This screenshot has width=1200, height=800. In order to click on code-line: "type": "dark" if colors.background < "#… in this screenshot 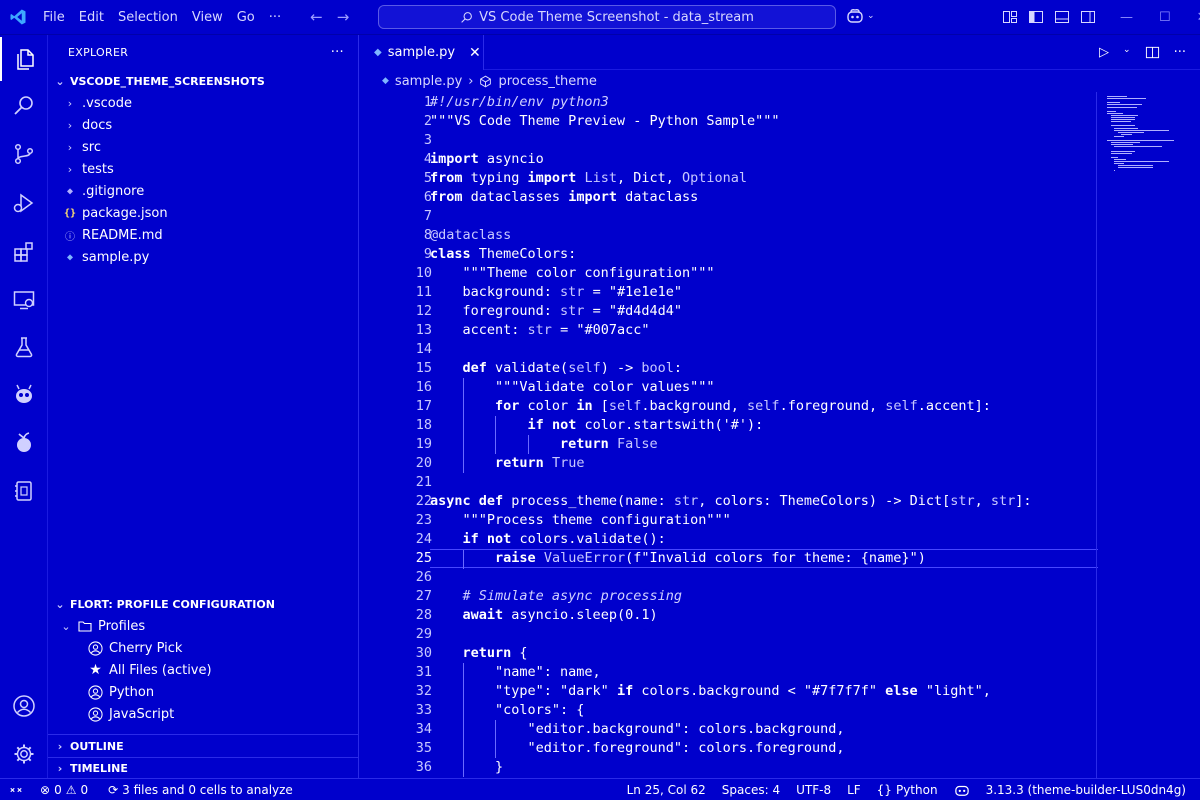, I will do `click(764, 691)`.